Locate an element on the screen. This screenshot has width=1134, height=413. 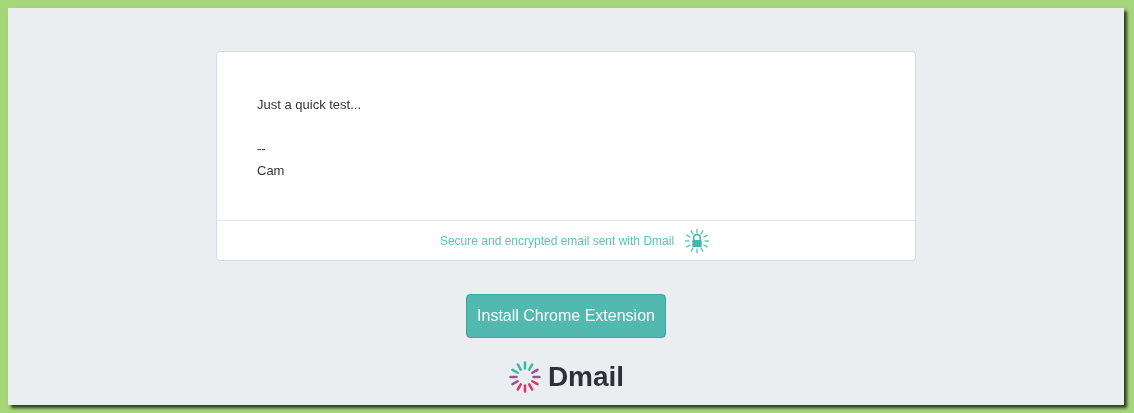
security-note: Secure and encrypted email sent with Dmail is located at coordinates (557, 240).